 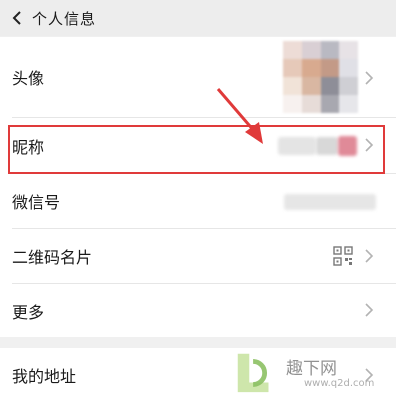 I want to click on row-address-label: 我的地址, so click(x=44, y=376).